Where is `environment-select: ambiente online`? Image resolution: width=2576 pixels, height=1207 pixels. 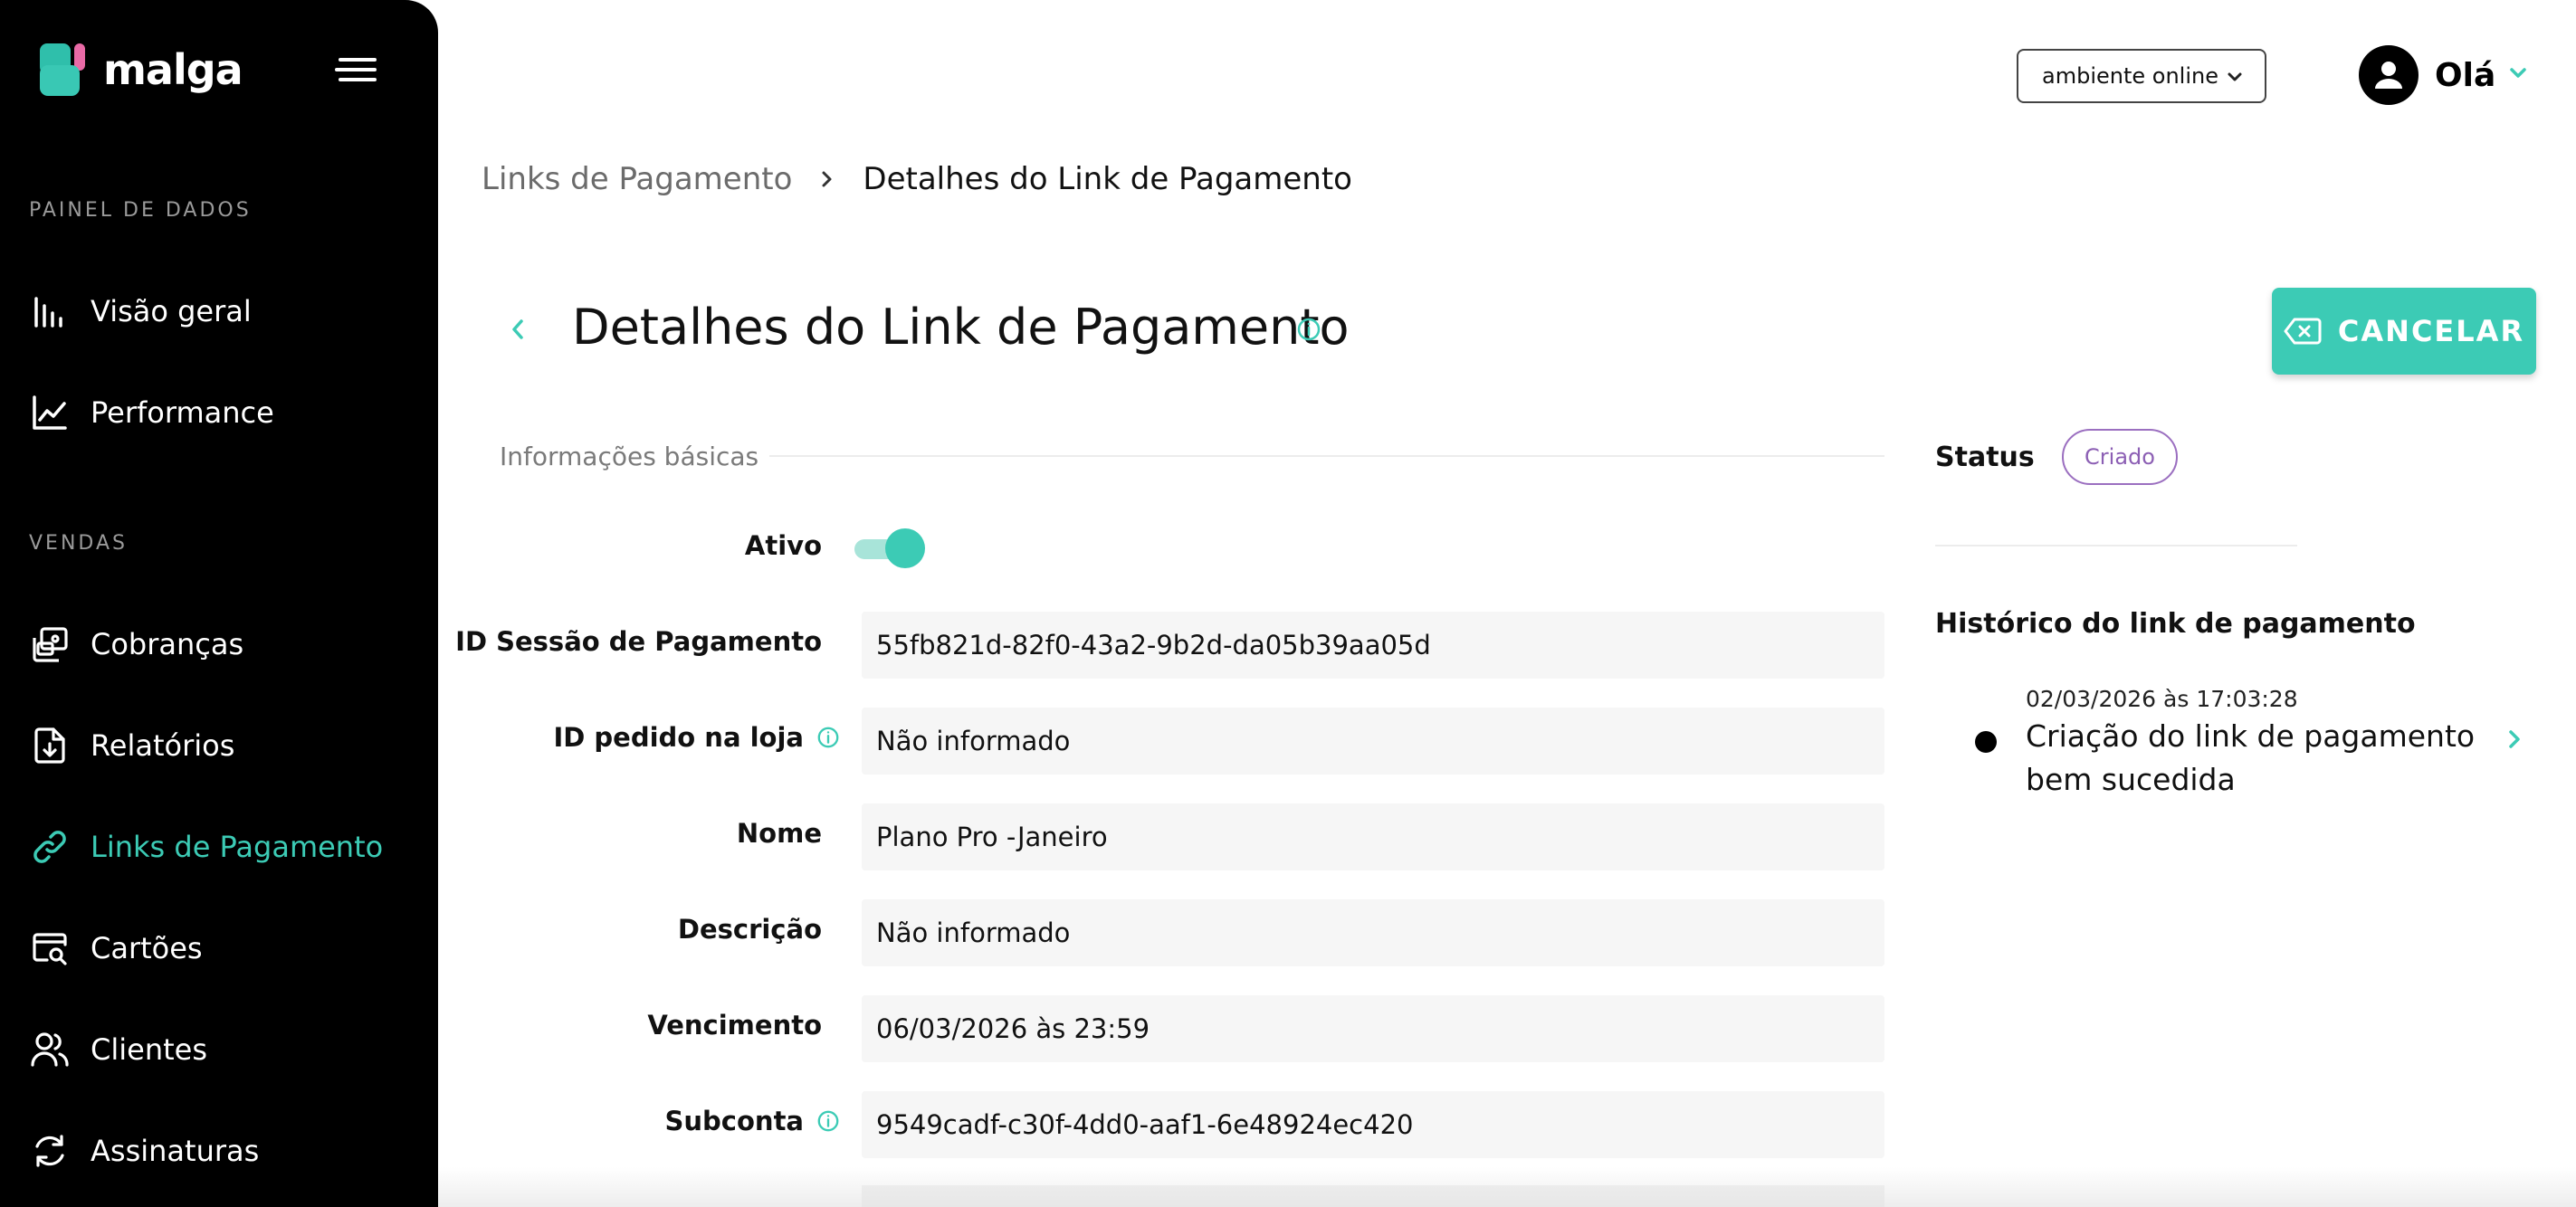
environment-select: ambiente online is located at coordinates (2141, 76).